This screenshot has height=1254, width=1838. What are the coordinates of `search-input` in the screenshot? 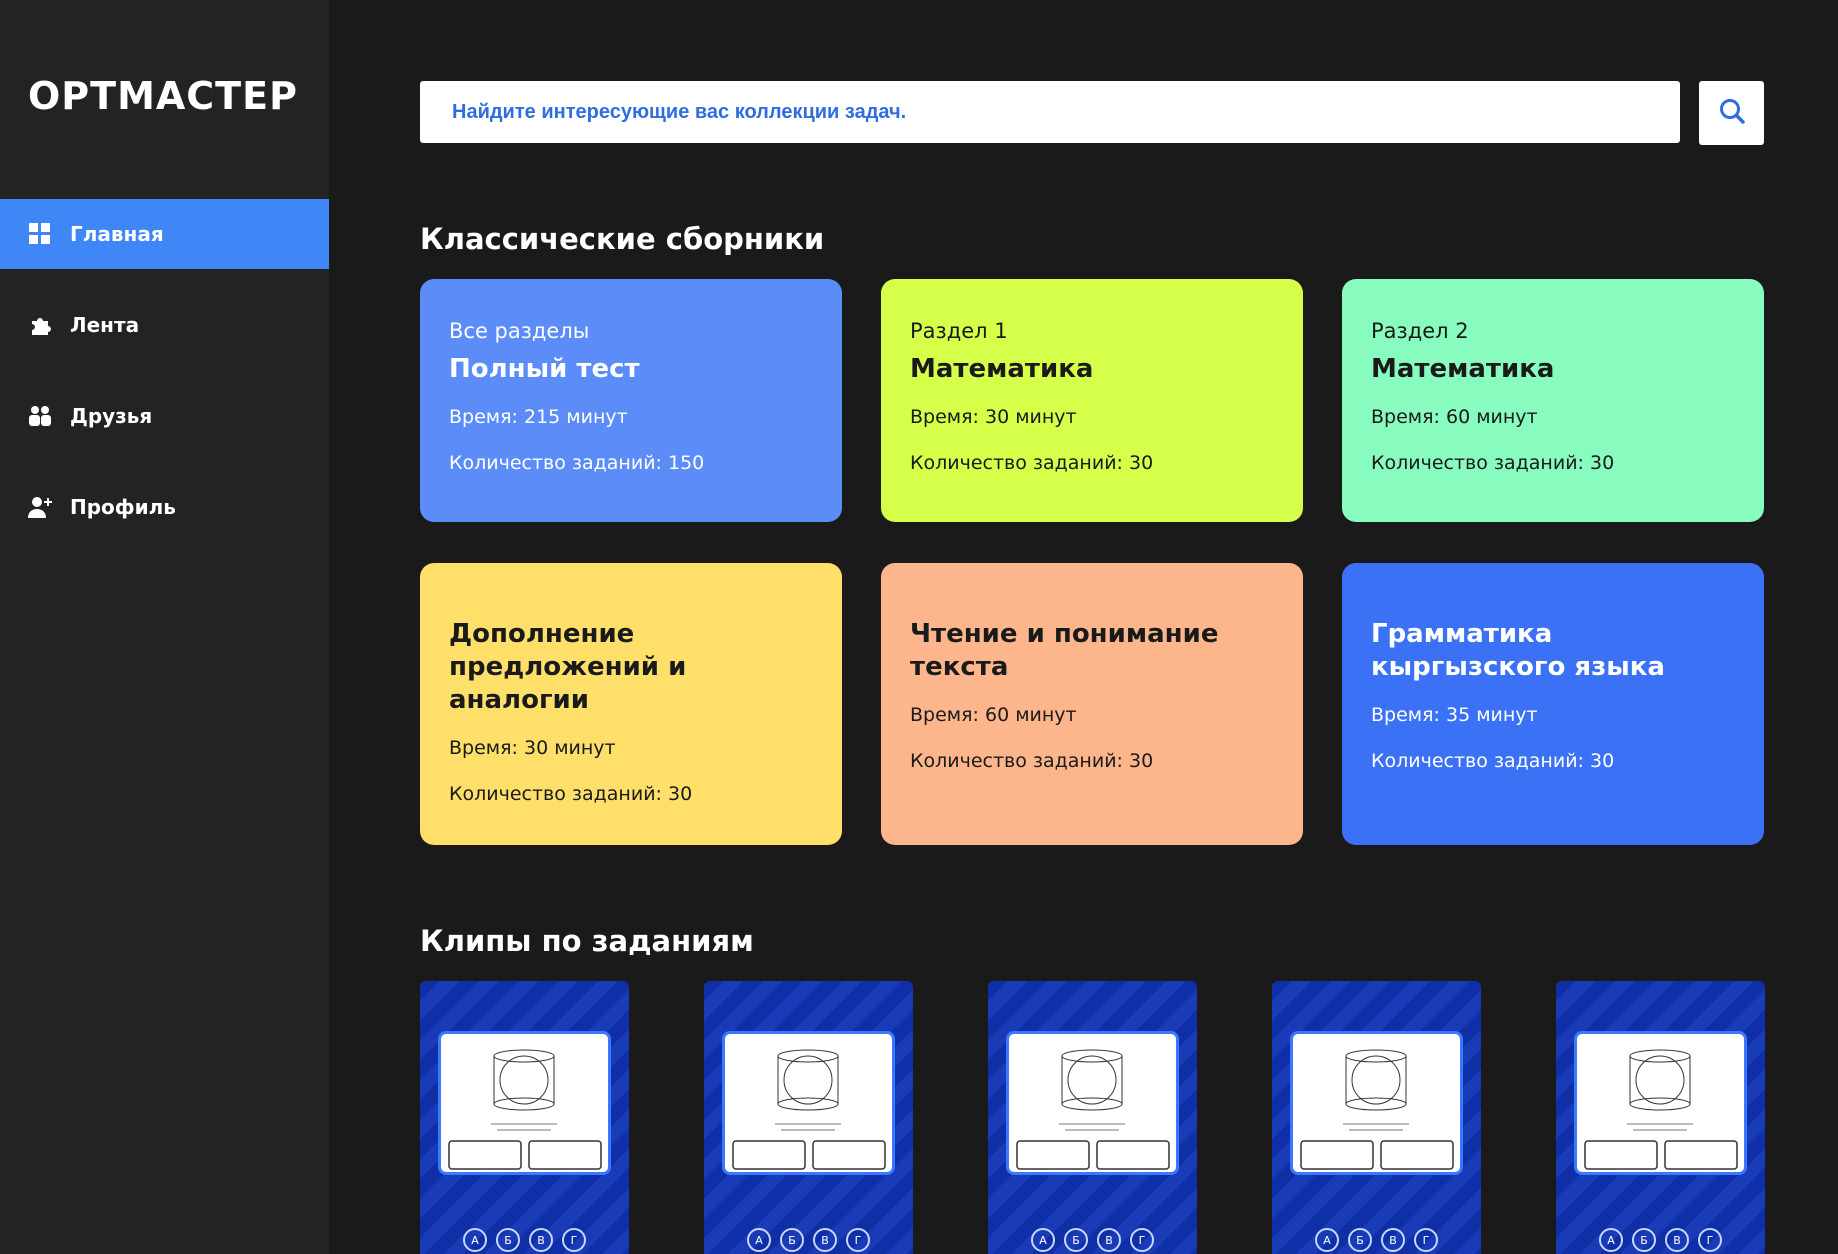 It's located at (1066, 112).